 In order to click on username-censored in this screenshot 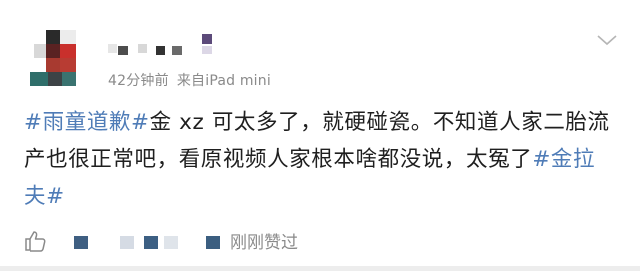, I will do `click(165, 44)`.